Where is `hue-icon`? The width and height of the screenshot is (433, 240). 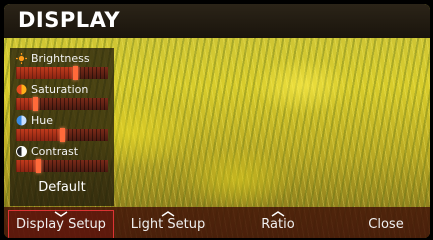 hue-icon is located at coordinates (21, 120).